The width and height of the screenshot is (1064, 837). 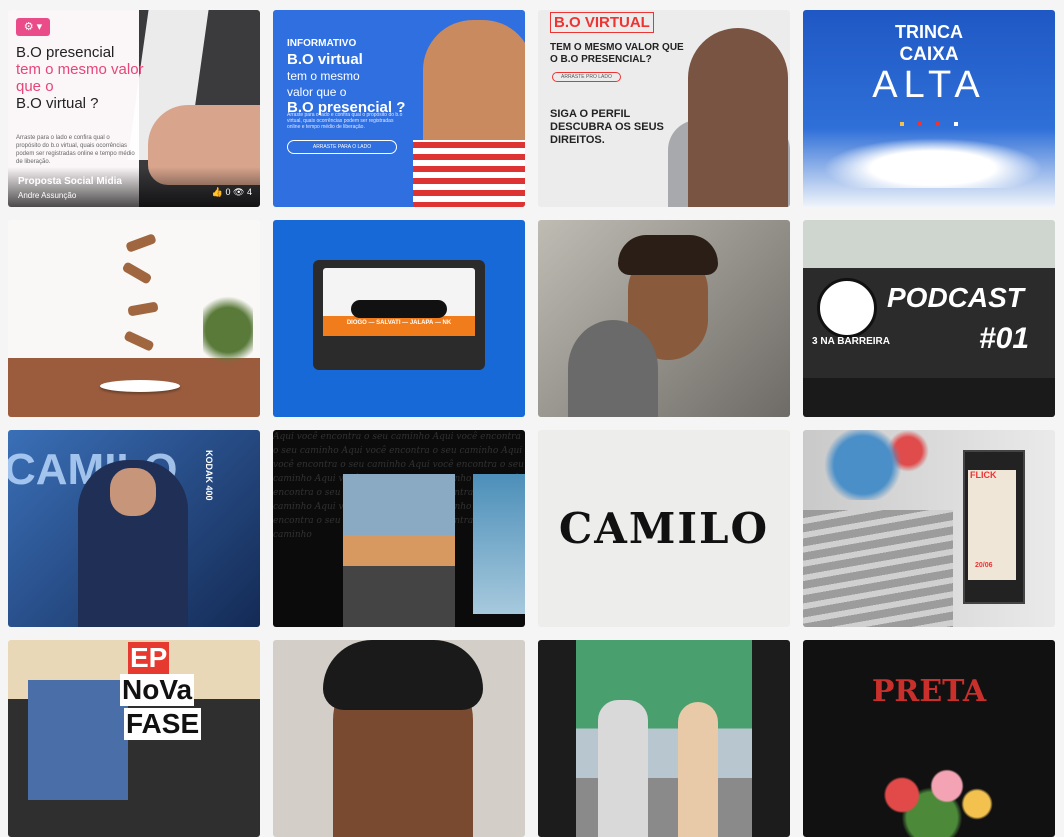 What do you see at coordinates (228, 330) in the screenshot?
I see `plant-decoration` at bounding box center [228, 330].